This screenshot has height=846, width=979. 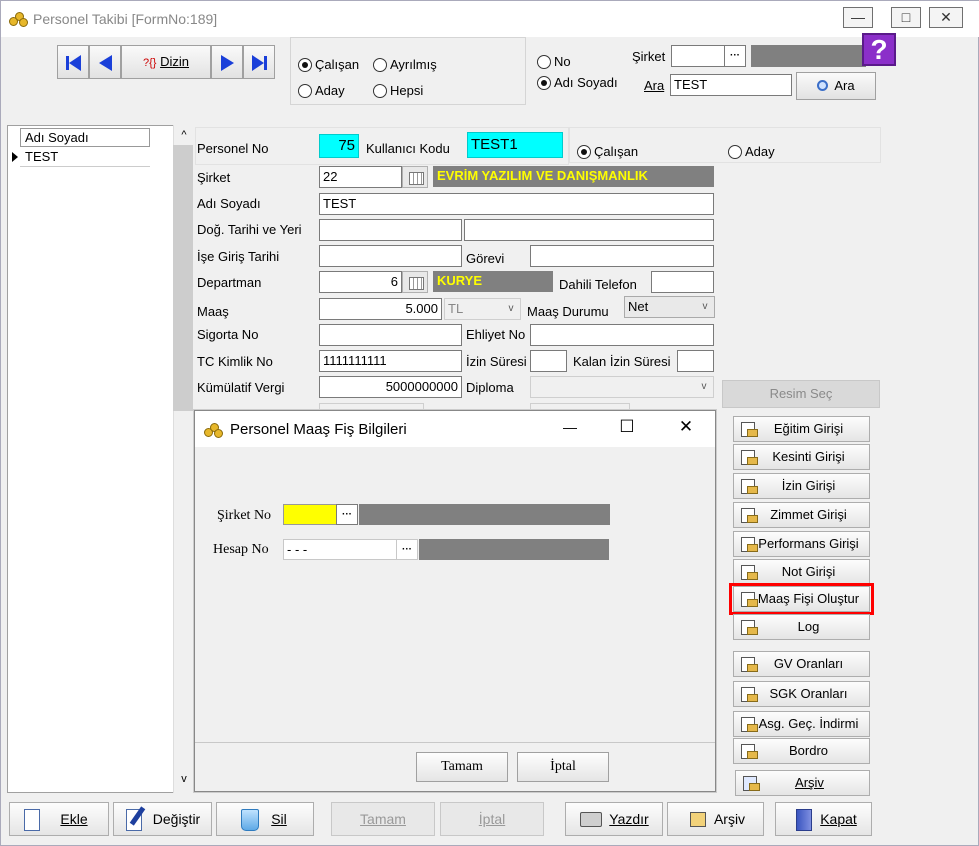 I want to click on search-sirket-lookup-button: ···, so click(x=735, y=56).